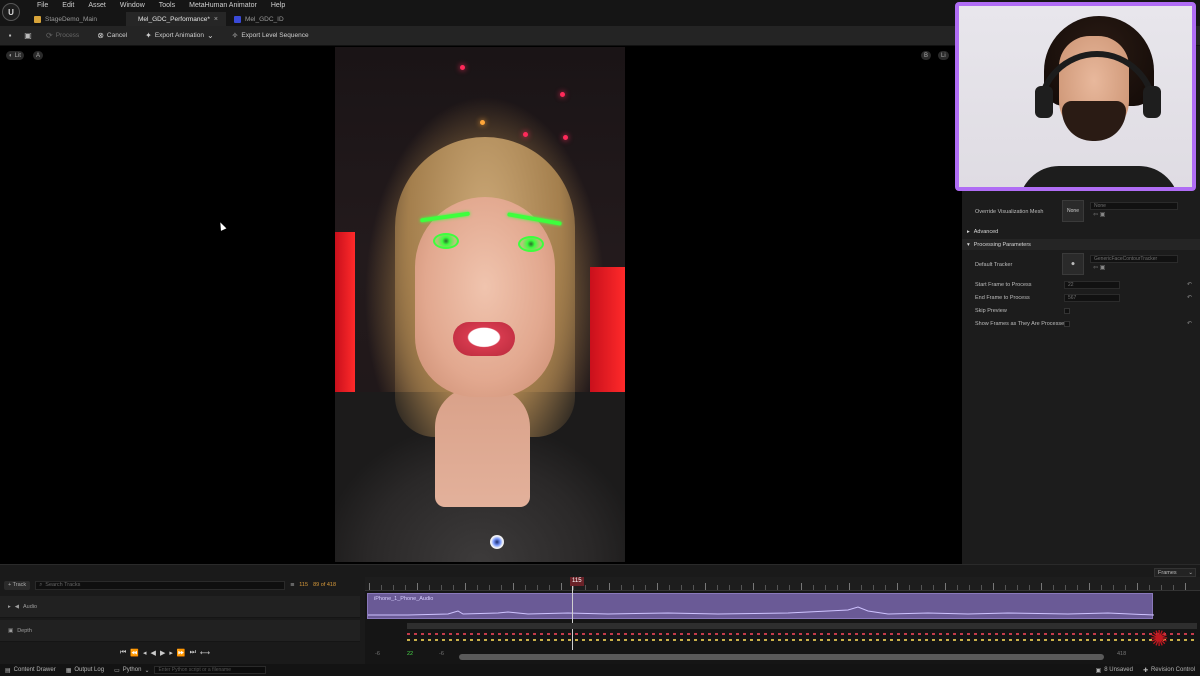 The image size is (1200, 676). Describe the element at coordinates (76, 19) in the screenshot. I see `tab-stagedemo-main: StageDemo_Main` at that location.